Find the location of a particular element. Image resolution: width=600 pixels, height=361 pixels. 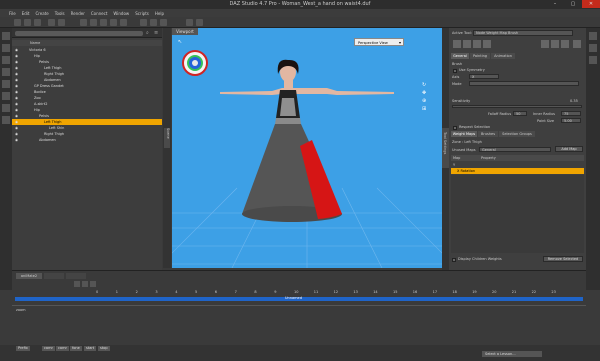

rotate-tool-icon is located at coordinates (93, 22).